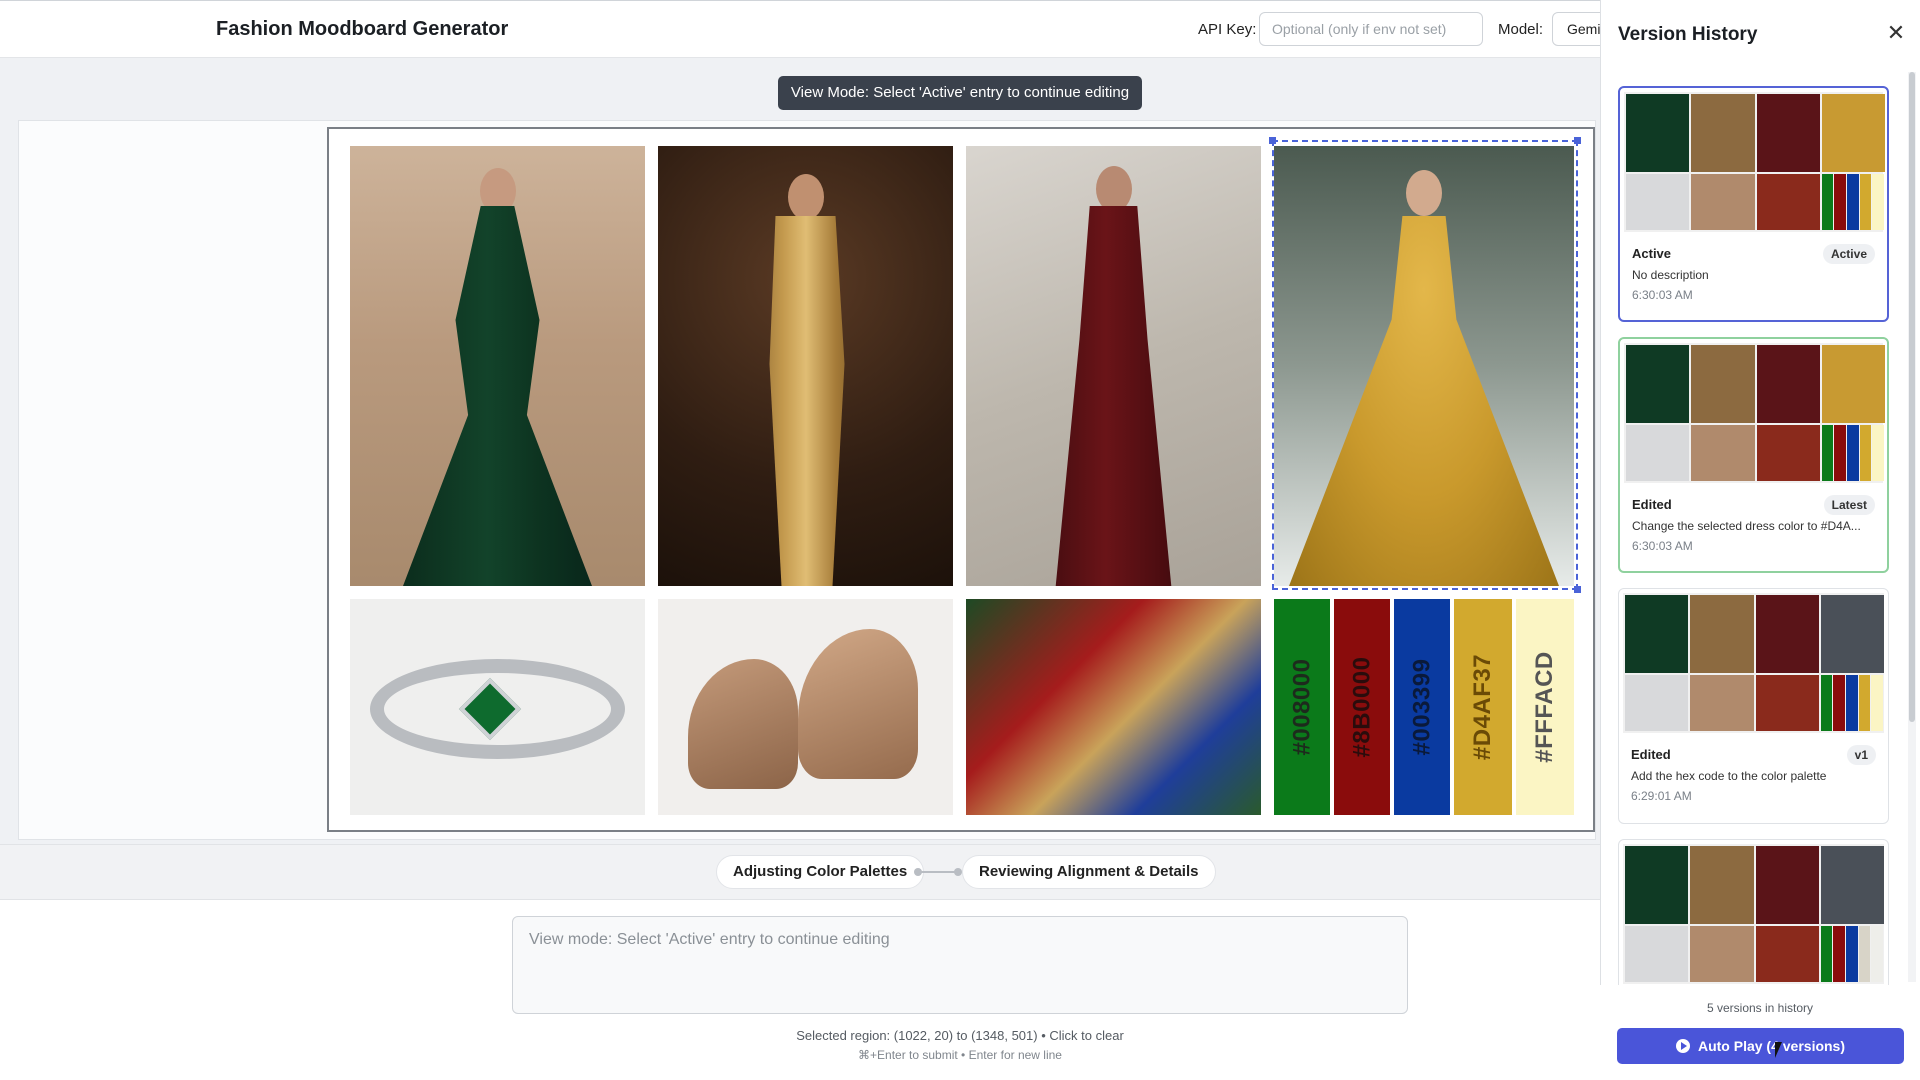 The height and width of the screenshot is (1080, 1920). What do you see at coordinates (1849, 505) in the screenshot?
I see `version-badge: Latest` at bounding box center [1849, 505].